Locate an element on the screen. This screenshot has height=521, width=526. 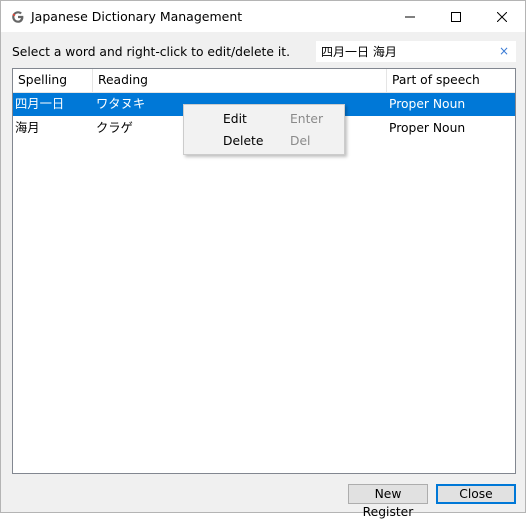
minimize-button is located at coordinates (410, 16).